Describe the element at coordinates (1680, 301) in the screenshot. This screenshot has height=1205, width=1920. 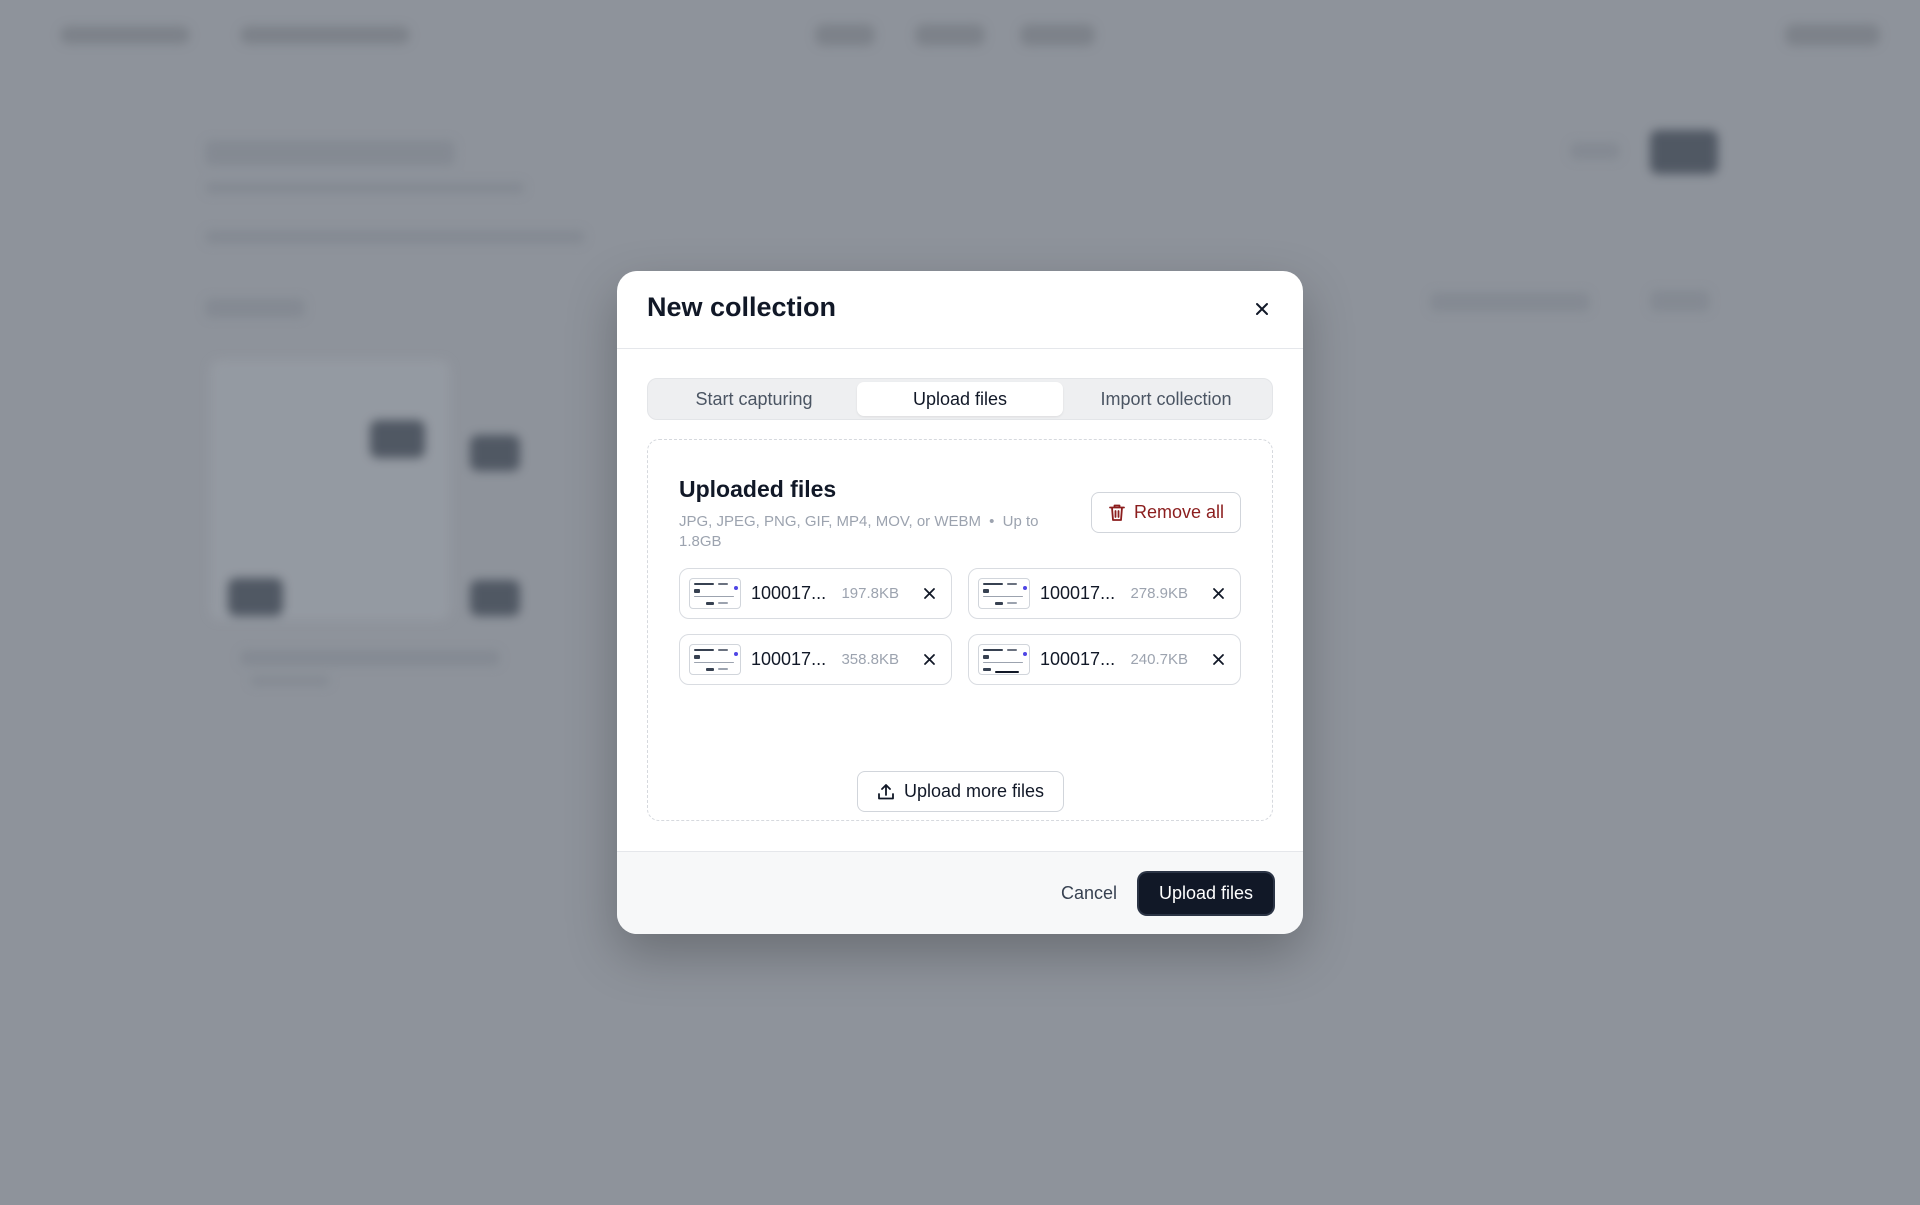
I see `background-view-toggle` at that location.